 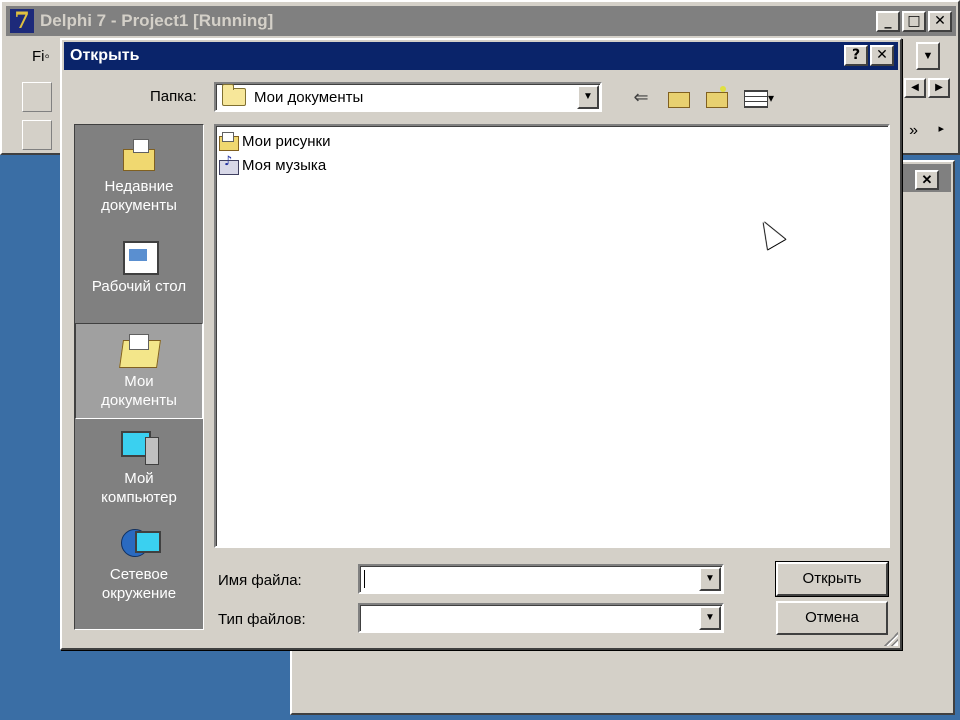 I want to click on network-icon, so click(x=140, y=543).